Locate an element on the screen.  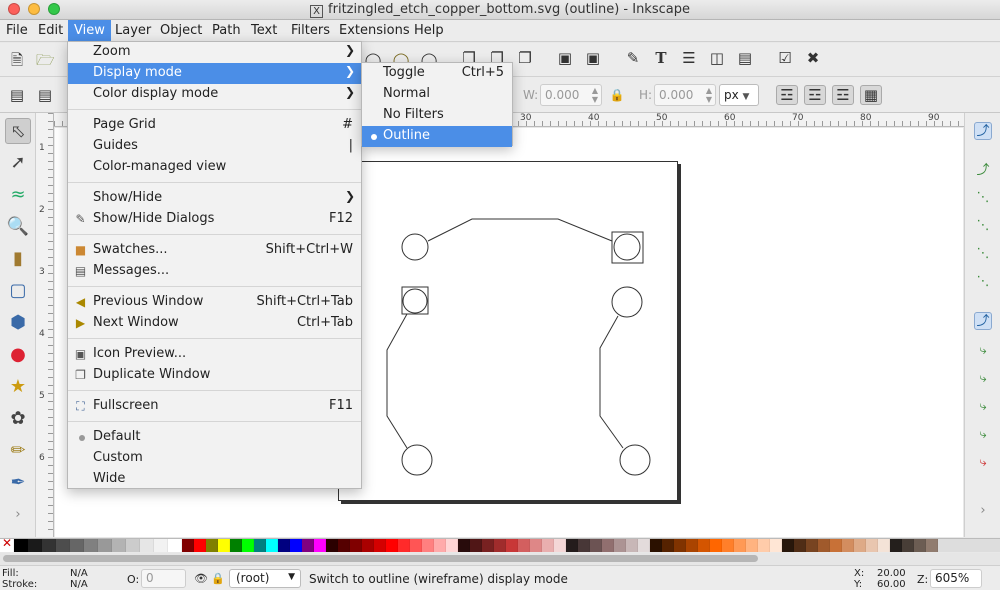
rectangle-tool-icon: ▢ is located at coordinates (18, 291).